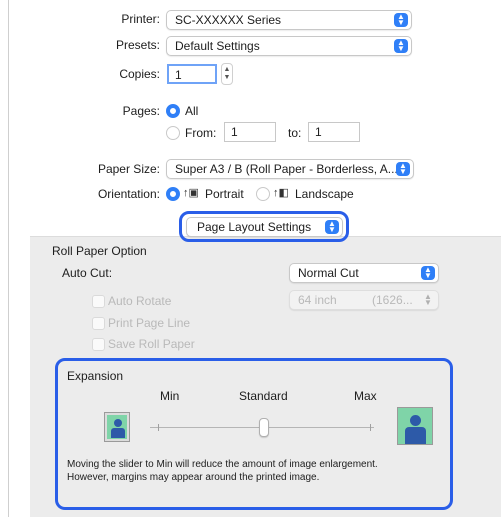  I want to click on expansion-max-label: Max, so click(365, 396).